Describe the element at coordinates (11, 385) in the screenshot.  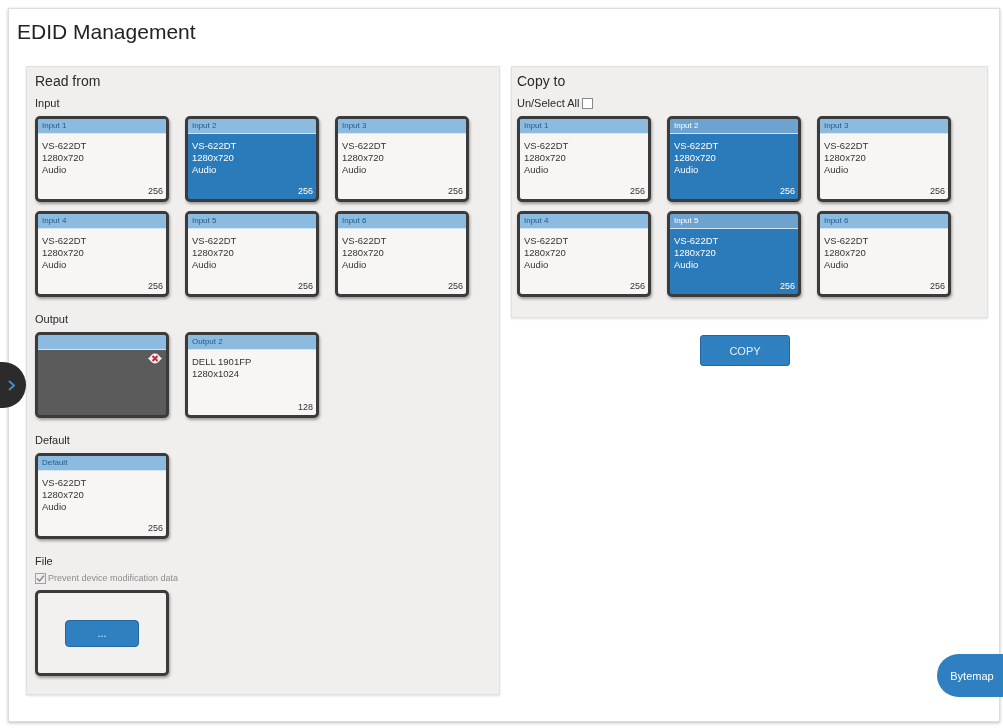
I see `chevron-right-icon` at that location.